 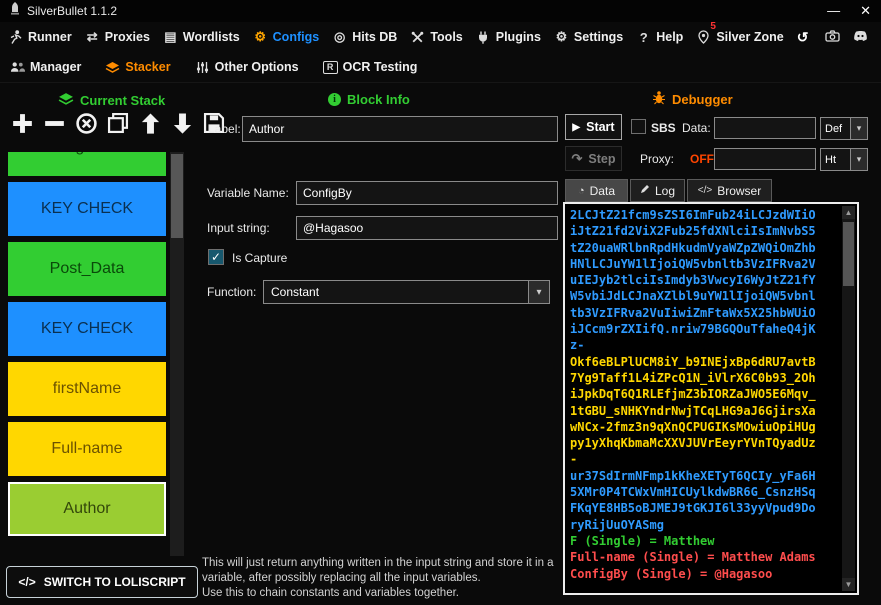 What do you see at coordinates (702, 99) in the screenshot?
I see `debugger-title: Debugger` at bounding box center [702, 99].